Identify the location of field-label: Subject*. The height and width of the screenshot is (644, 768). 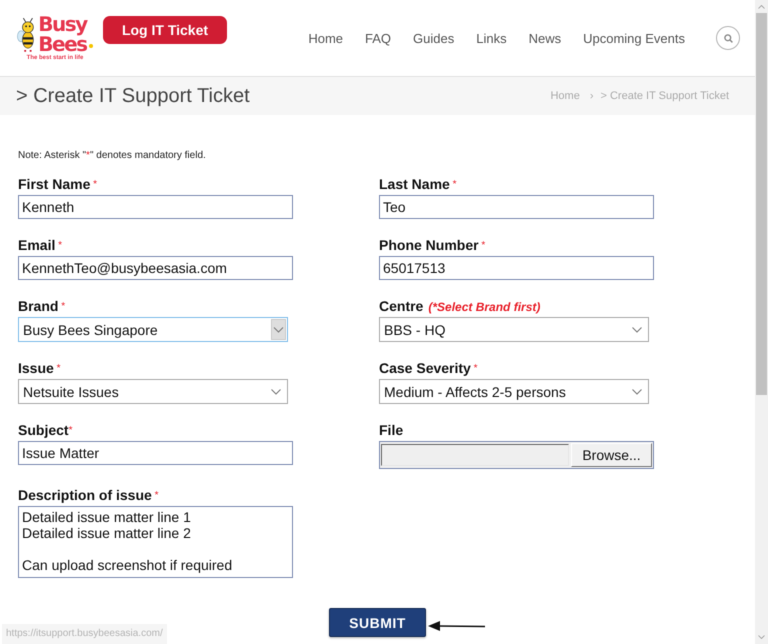
(45, 430).